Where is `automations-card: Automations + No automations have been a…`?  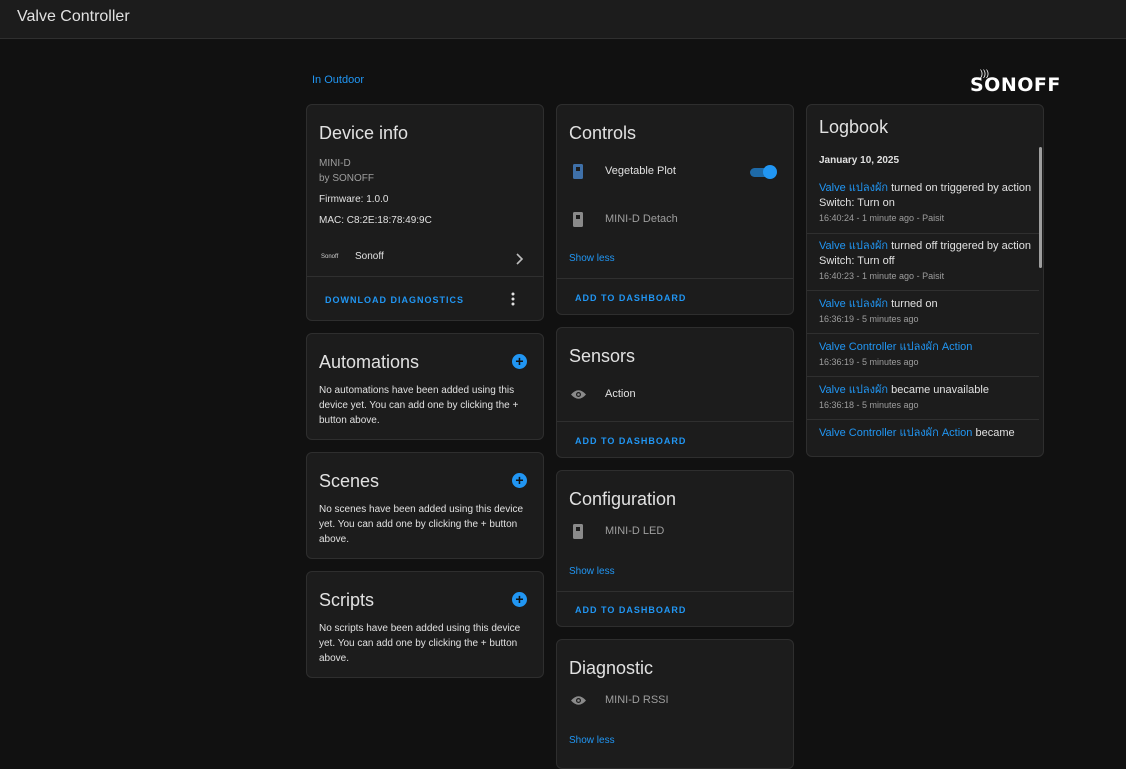 automations-card: Automations + No automations have been a… is located at coordinates (425, 386).